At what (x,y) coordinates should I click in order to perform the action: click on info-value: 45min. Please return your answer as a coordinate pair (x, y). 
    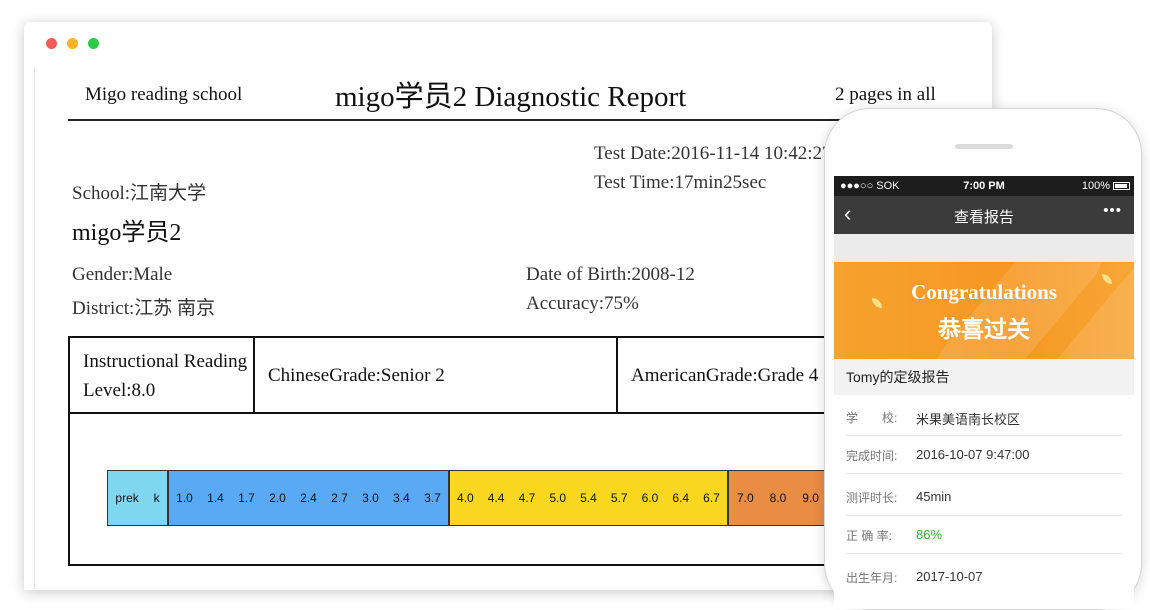
    Looking at the image, I should click on (934, 496).